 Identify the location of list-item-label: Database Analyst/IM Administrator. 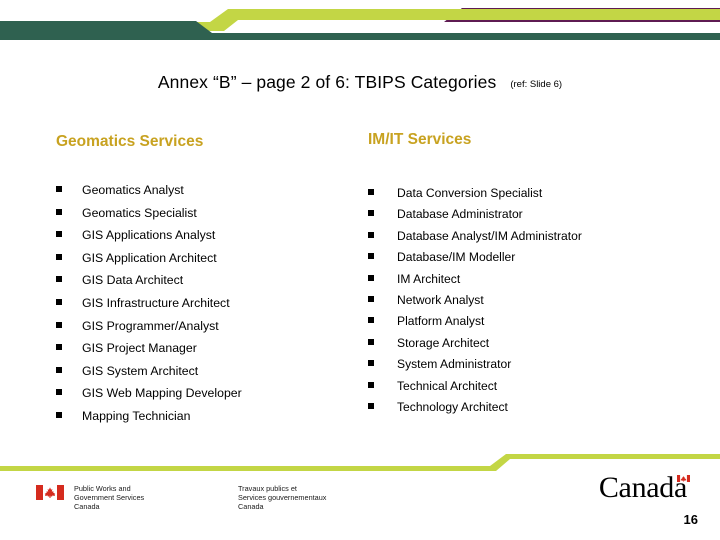
(489, 235).